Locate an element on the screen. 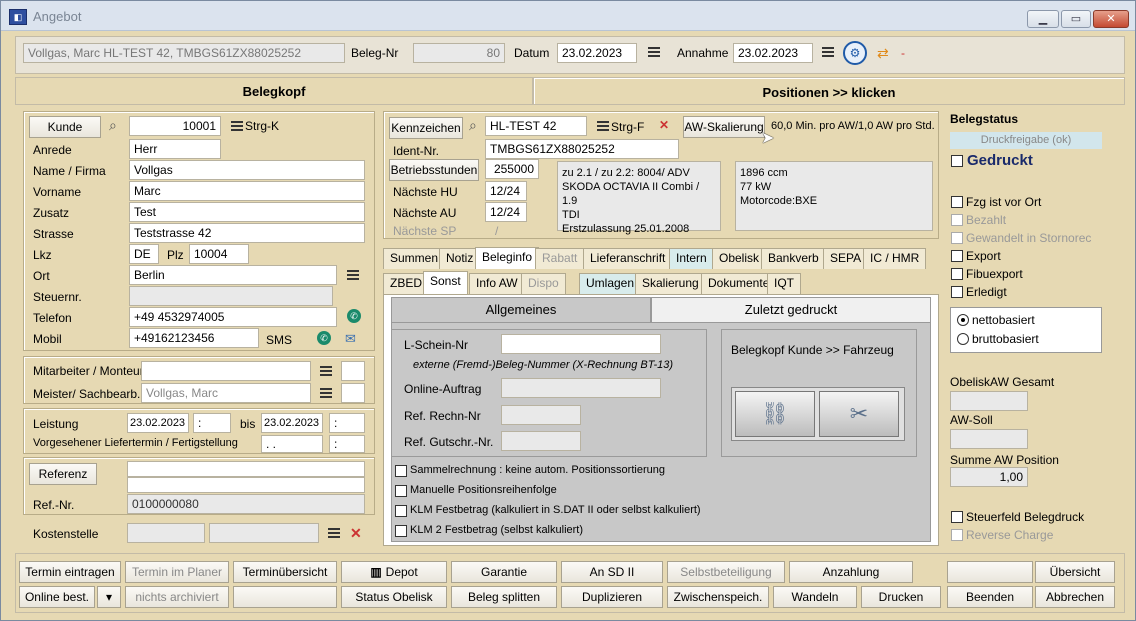  close-button: ✕ is located at coordinates (1111, 19).